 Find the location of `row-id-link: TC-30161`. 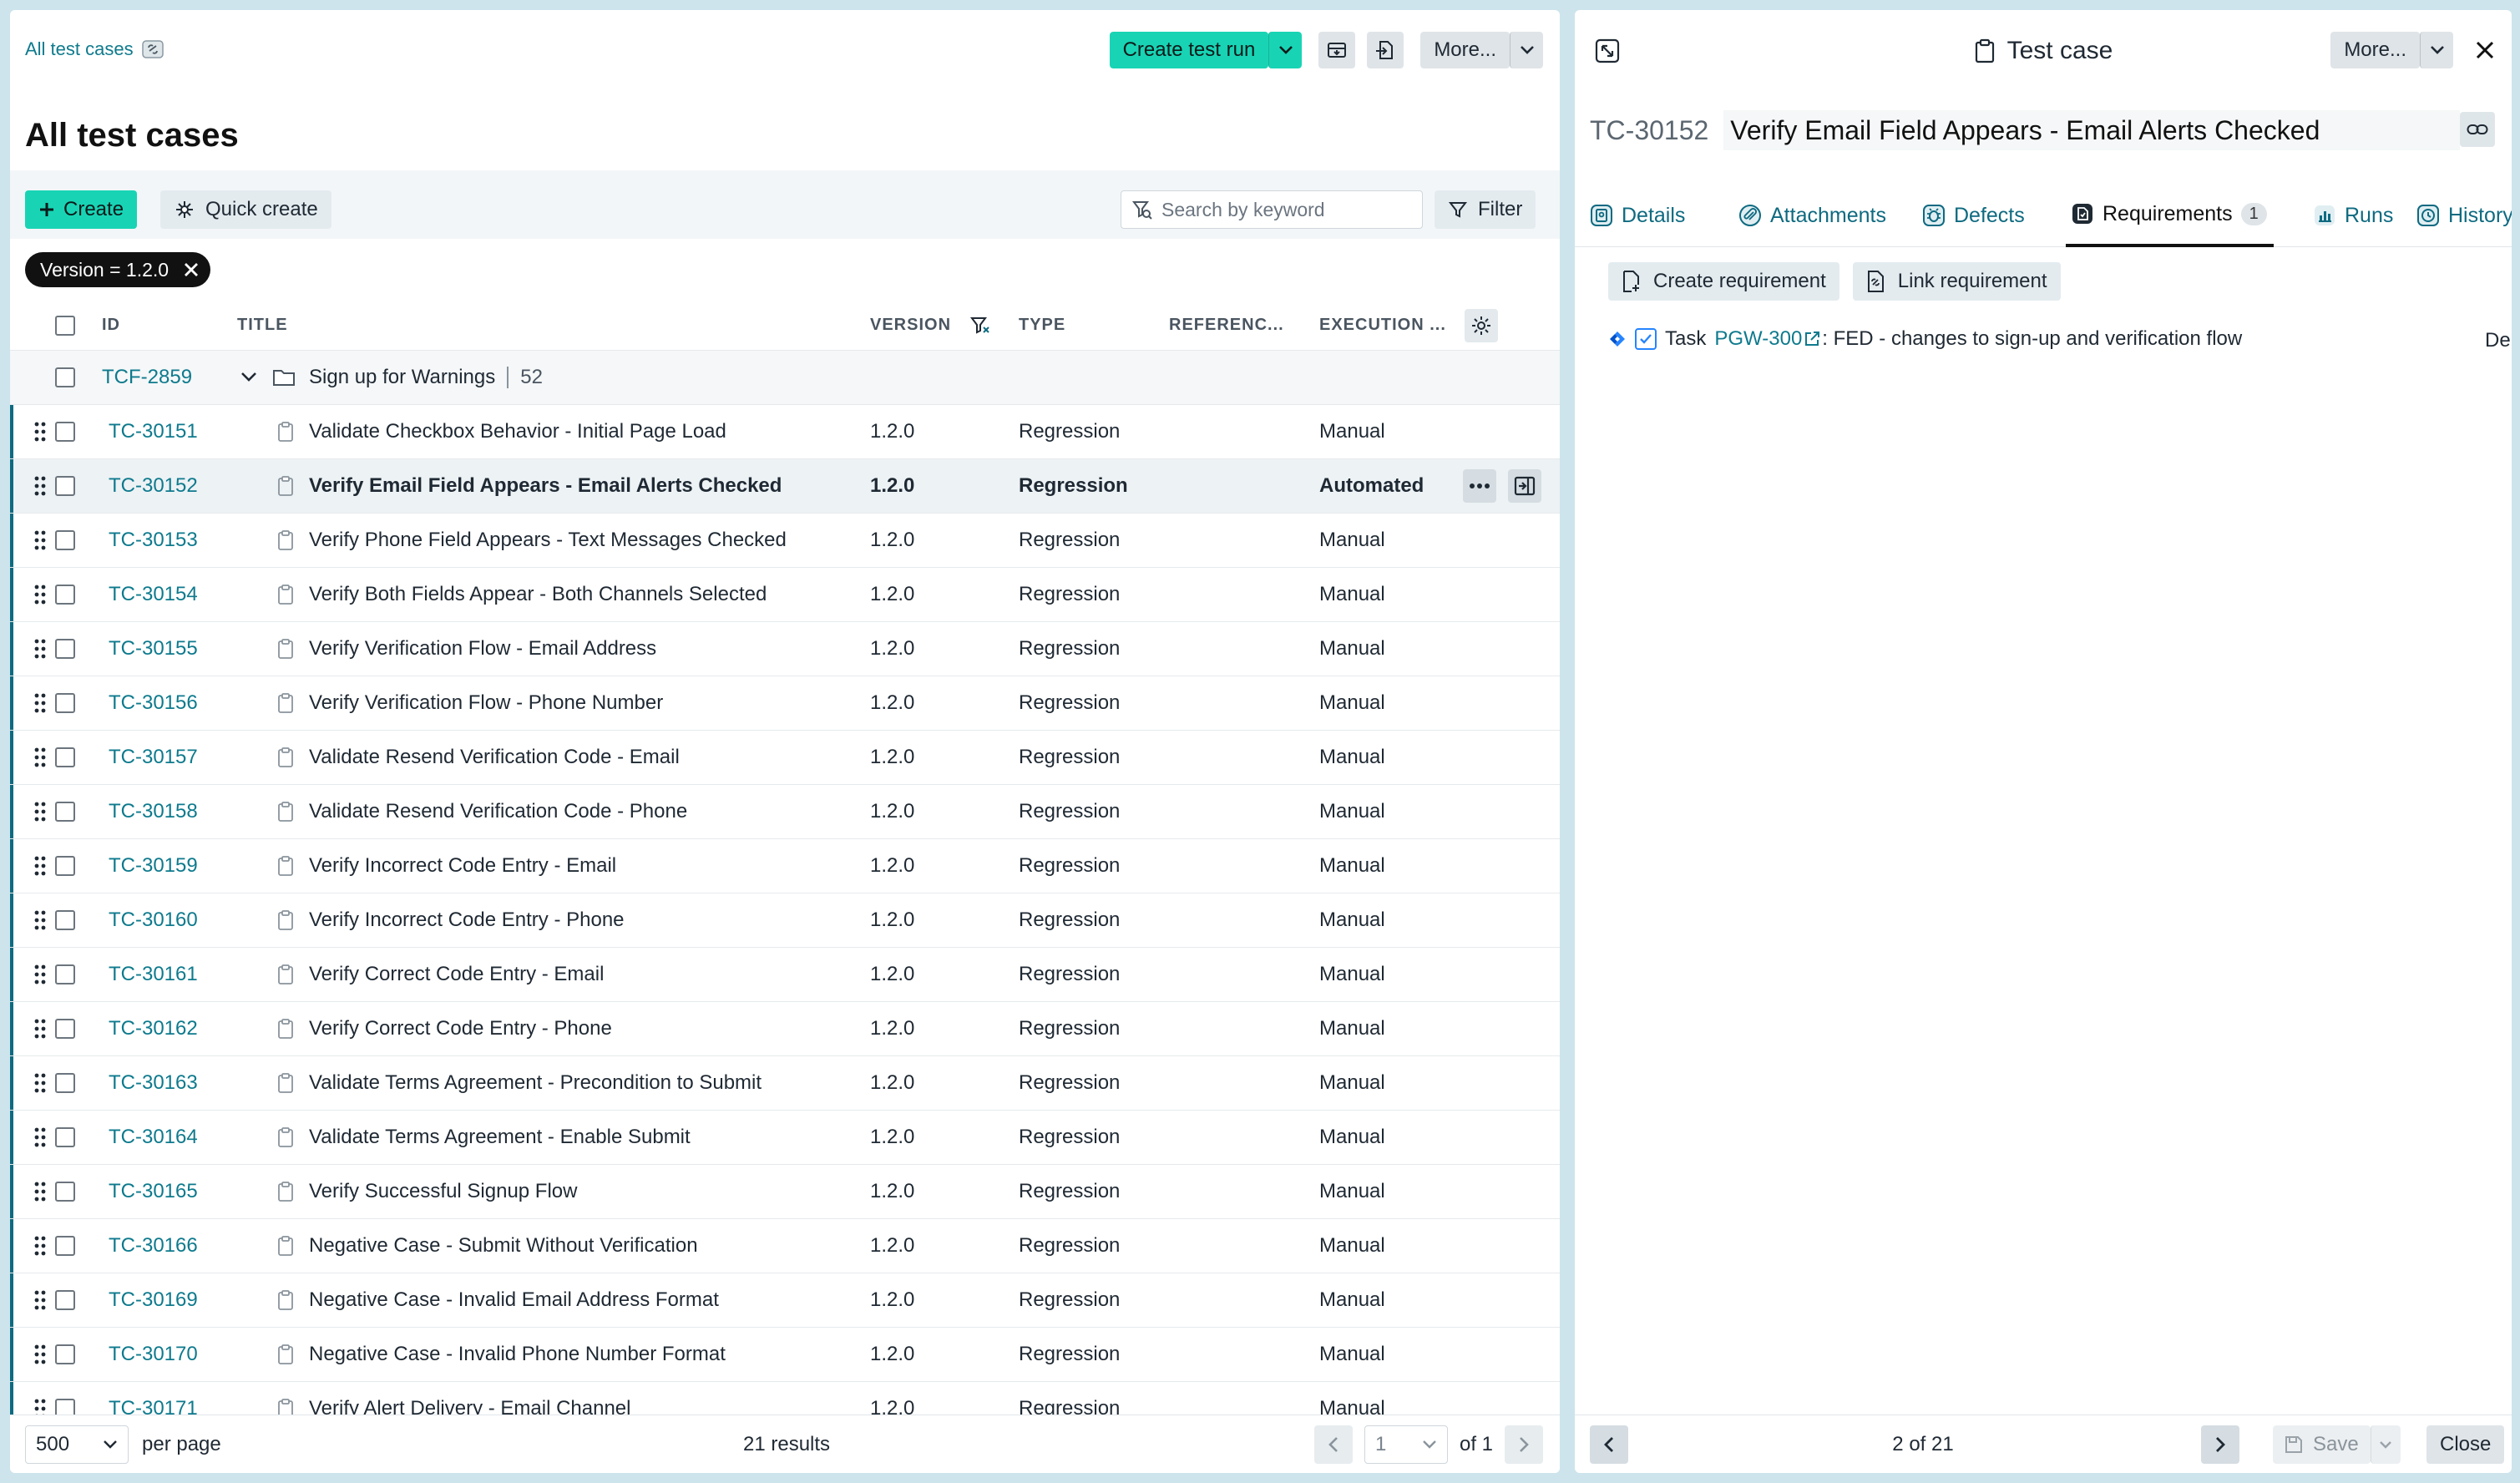

row-id-link: TC-30161 is located at coordinates (153, 975).